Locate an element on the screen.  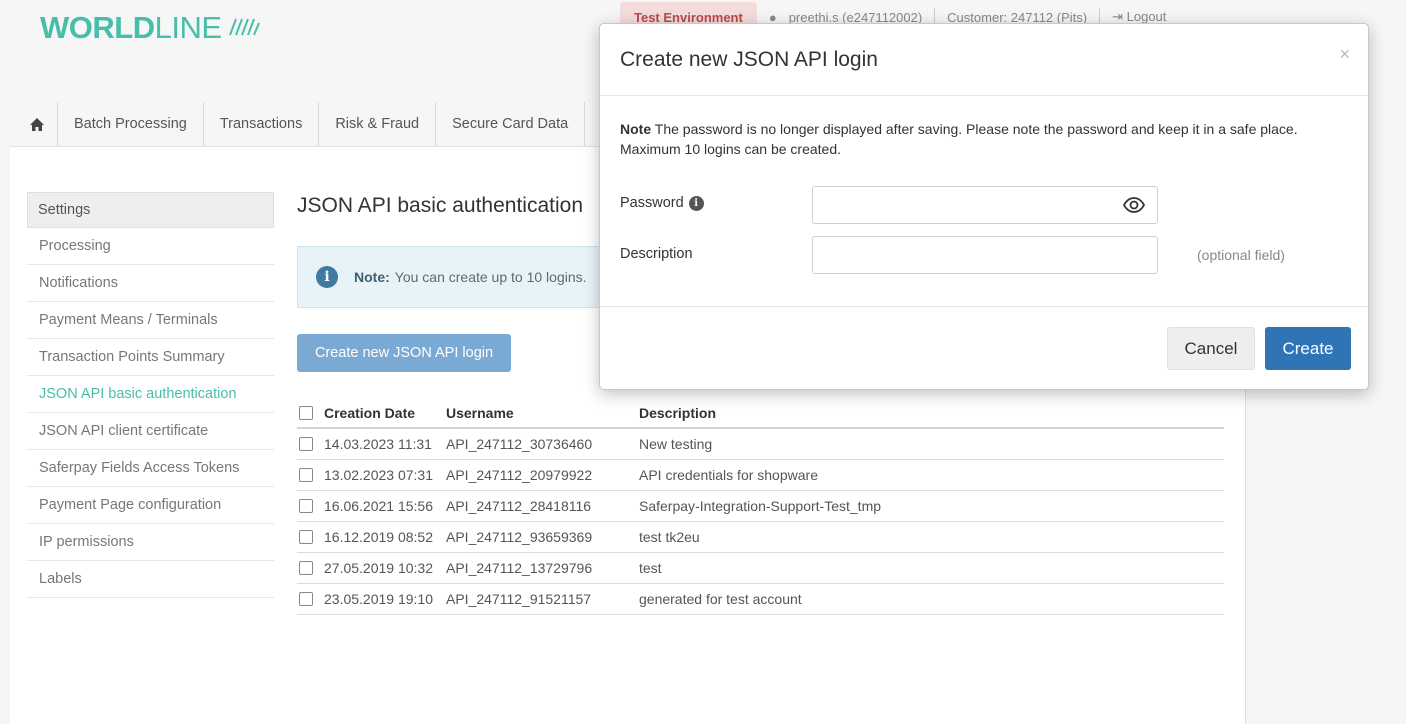
cell-date: 16.06.2021 15:56 is located at coordinates (378, 506).